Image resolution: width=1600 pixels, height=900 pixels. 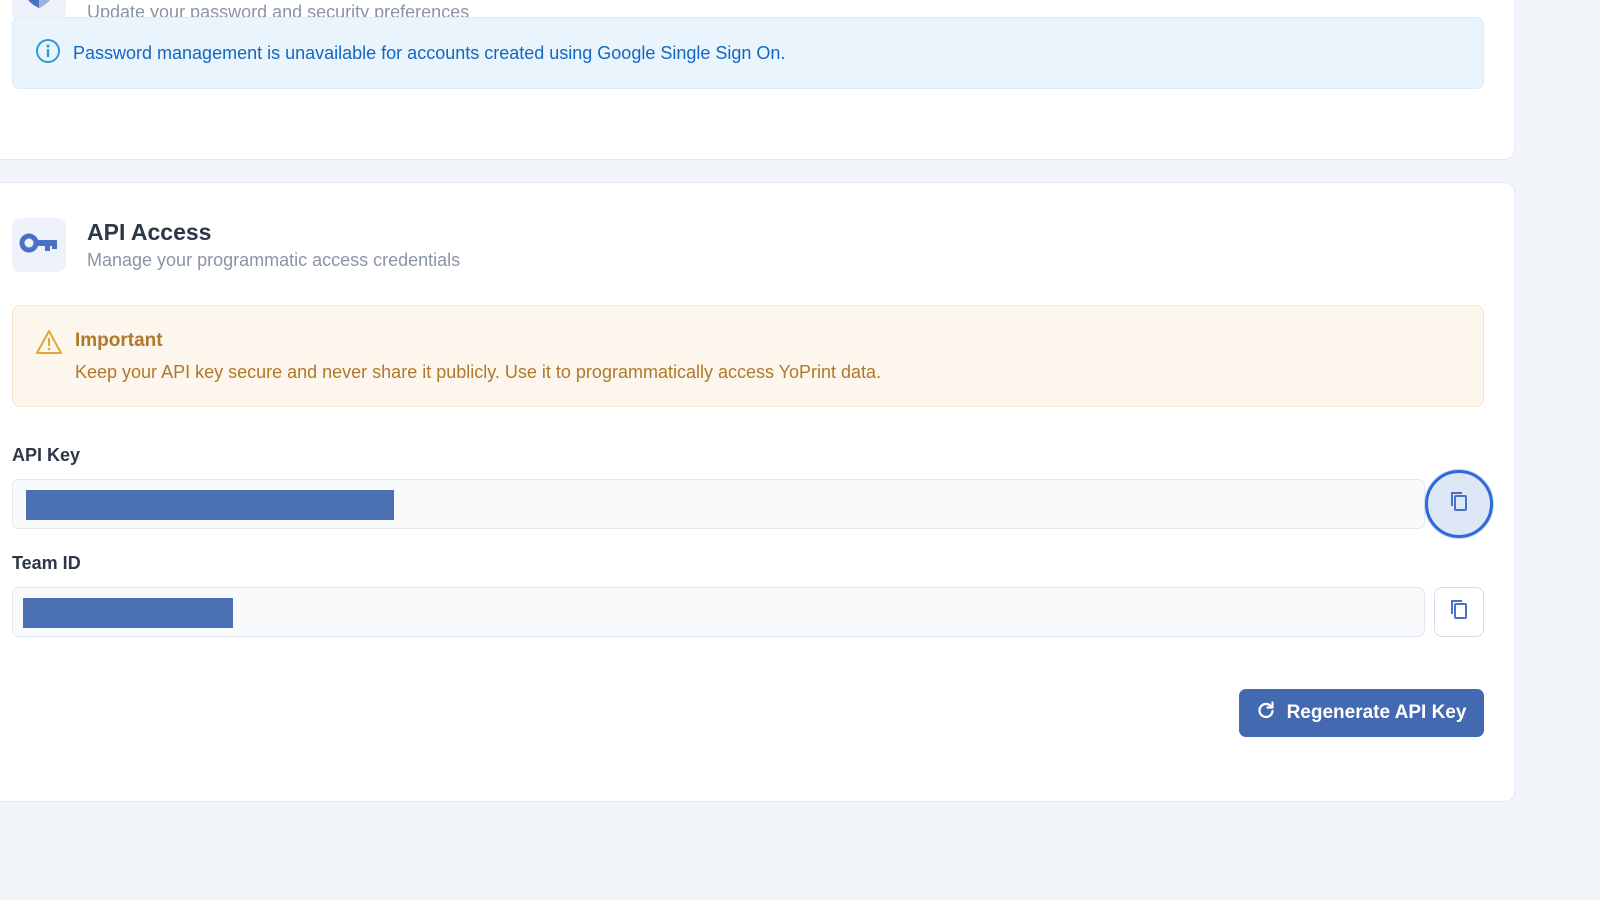 I want to click on refresh-icon, so click(x=1266, y=713).